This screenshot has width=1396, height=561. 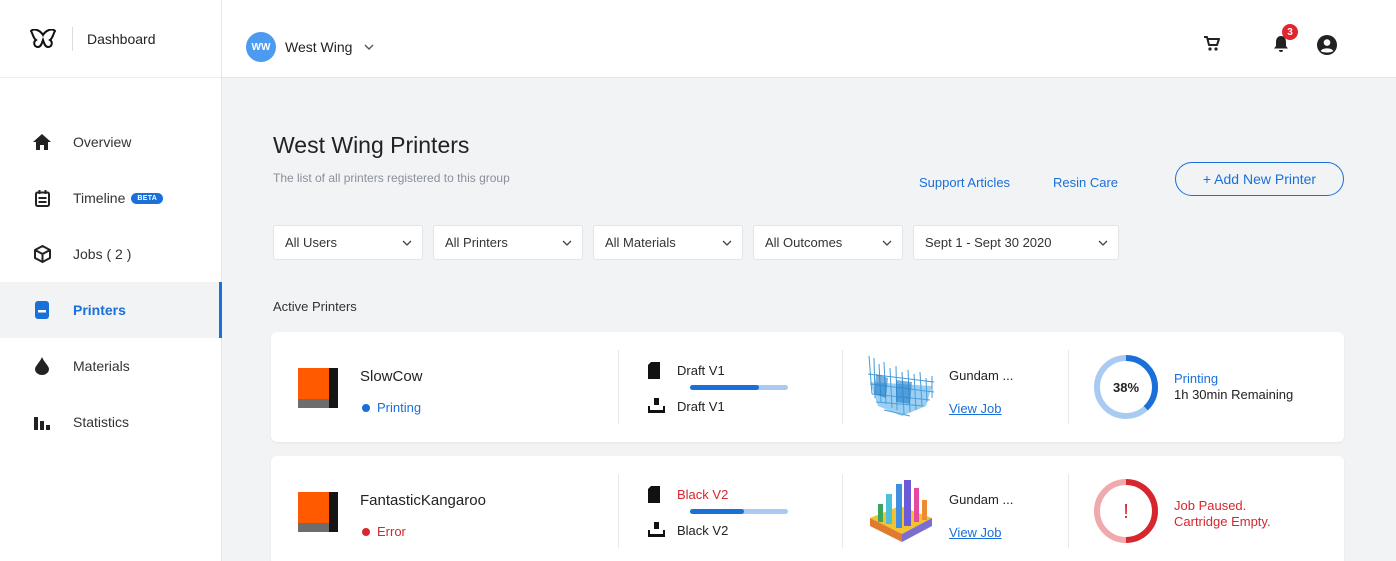 I want to click on brand-divider, so click(x=72, y=38).